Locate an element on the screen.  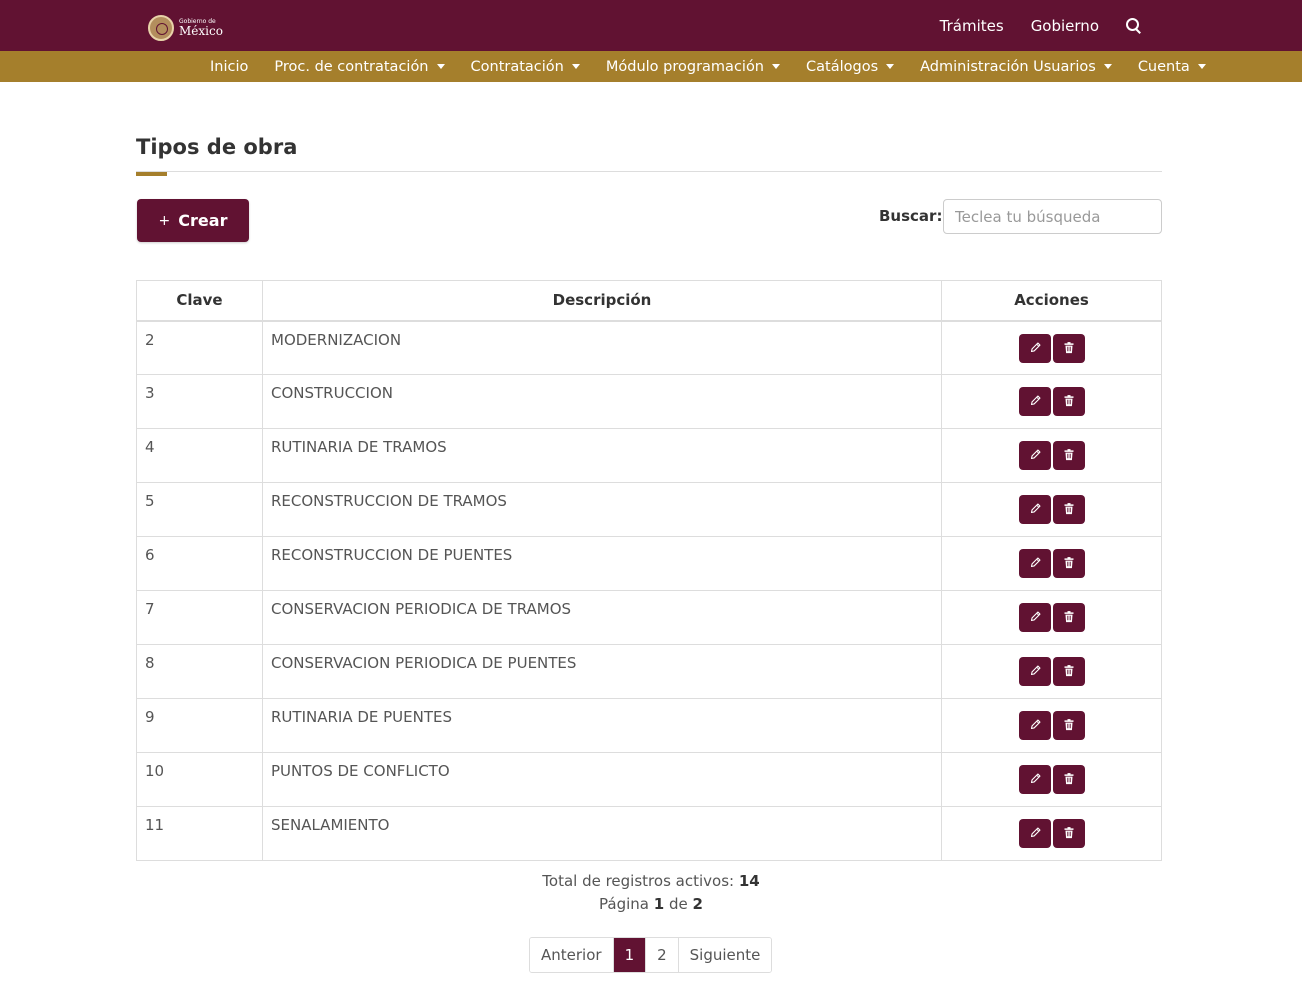
cell-clave: 6 is located at coordinates (199, 563).